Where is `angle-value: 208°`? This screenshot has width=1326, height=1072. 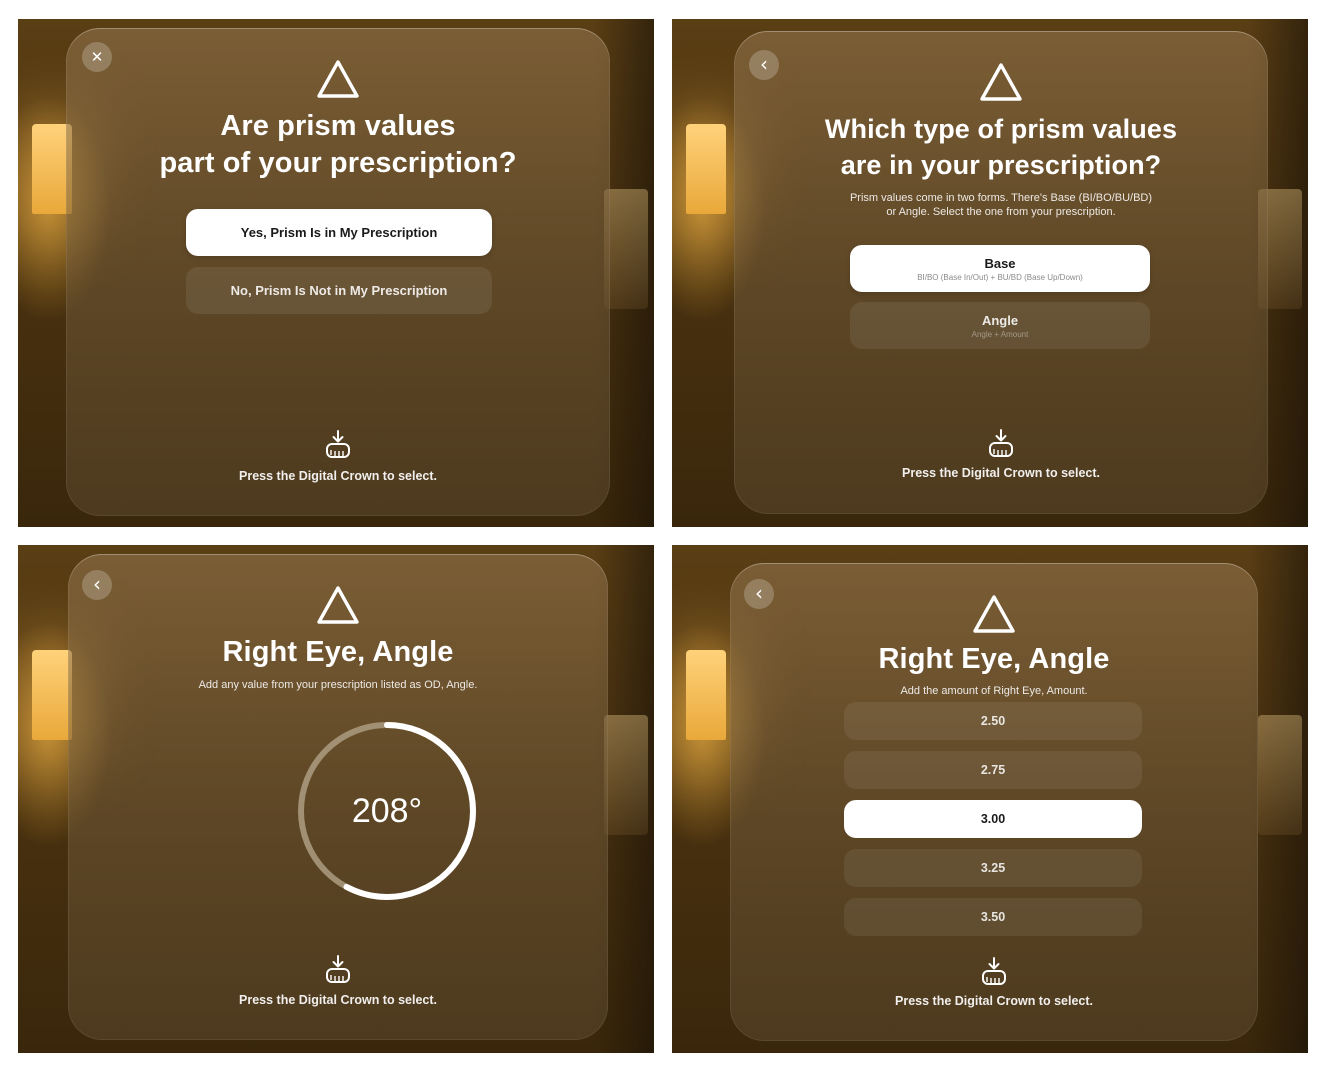 angle-value: 208° is located at coordinates (387, 810).